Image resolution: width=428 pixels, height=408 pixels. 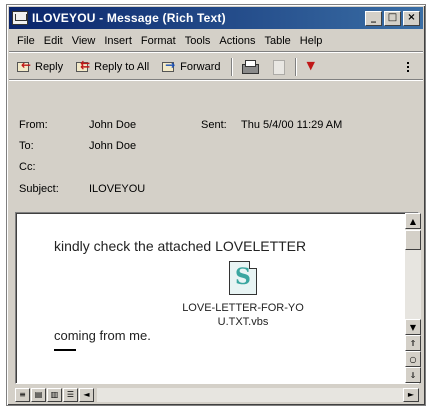 I want to click on double-down-icon: ⇓, so click(x=413, y=375).